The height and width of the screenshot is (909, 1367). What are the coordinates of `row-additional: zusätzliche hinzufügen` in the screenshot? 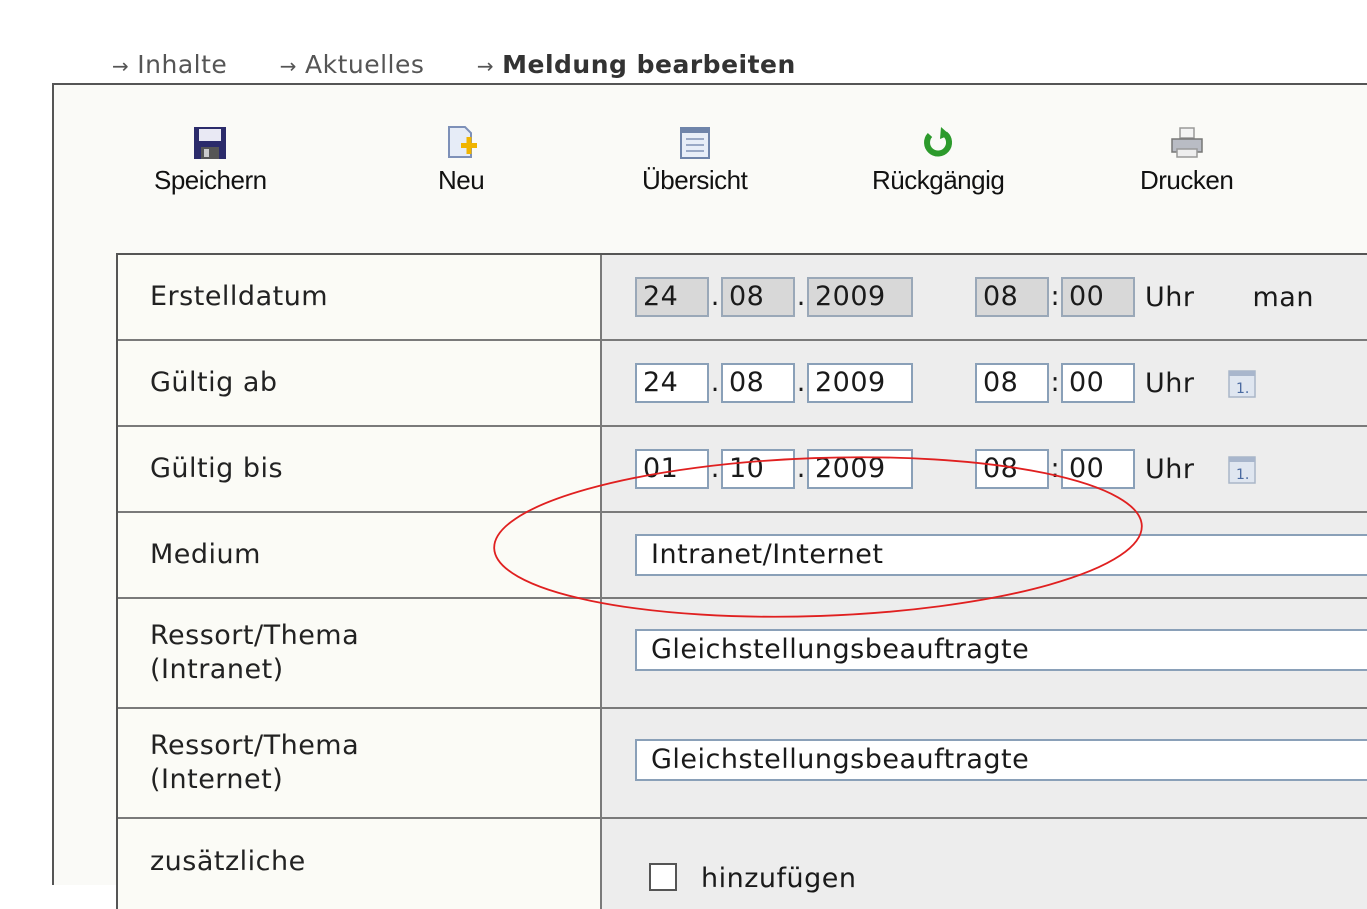 It's located at (742, 864).